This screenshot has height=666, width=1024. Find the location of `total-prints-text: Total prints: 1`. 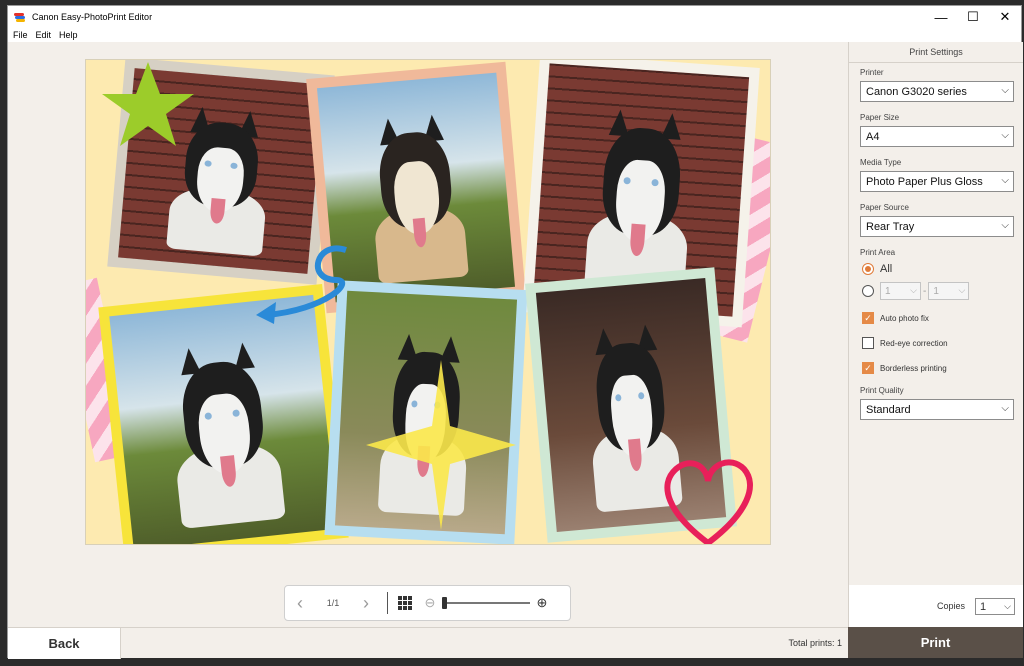

total-prints-text: Total prints: 1 is located at coordinates (815, 643).